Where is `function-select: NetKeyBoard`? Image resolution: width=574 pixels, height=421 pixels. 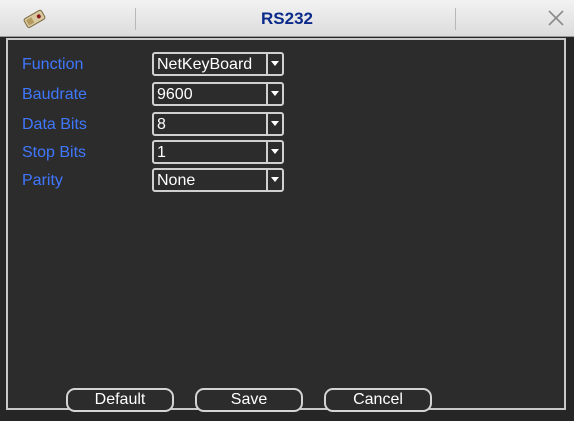 function-select: NetKeyBoard is located at coordinates (218, 64).